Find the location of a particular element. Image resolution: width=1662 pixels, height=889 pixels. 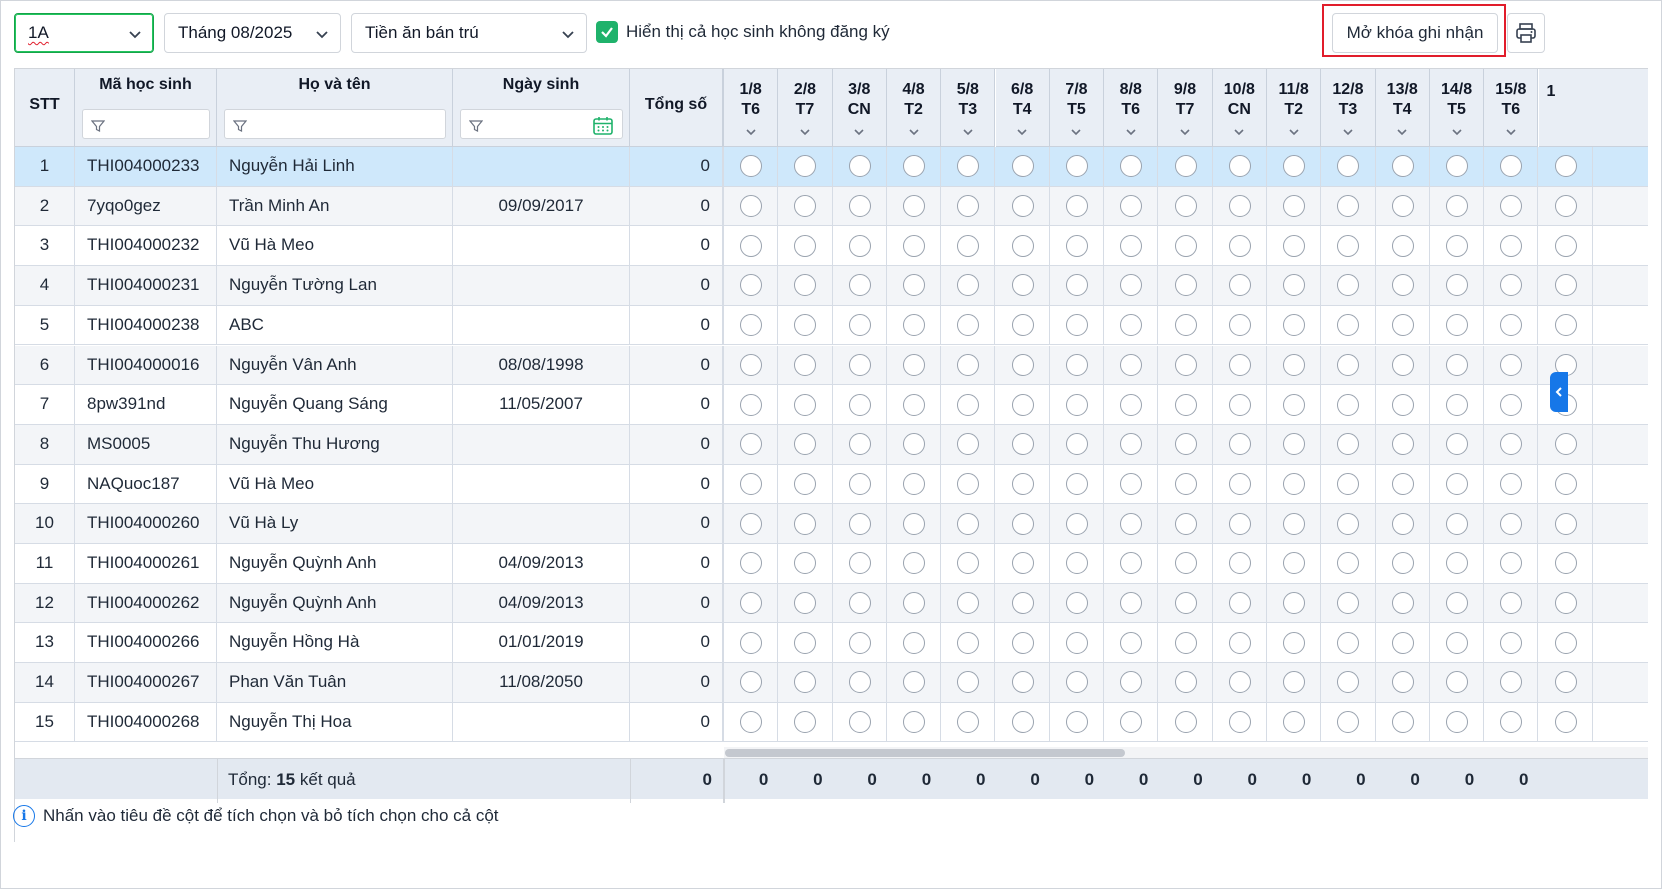

birth-date-filter-input is located at coordinates (541, 124).